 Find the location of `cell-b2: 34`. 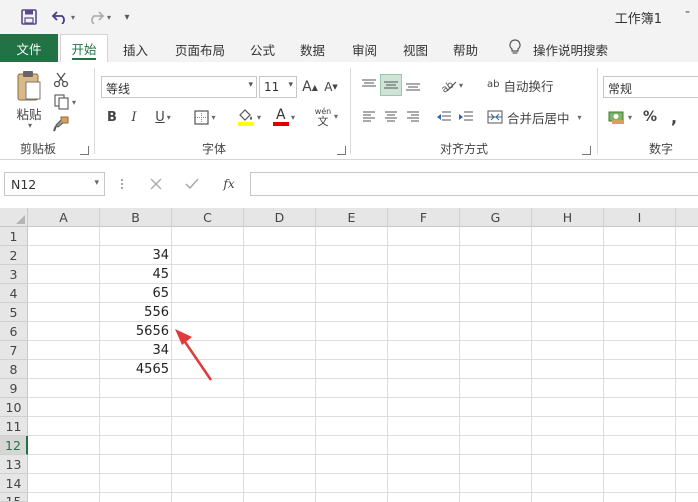

cell-b2: 34 is located at coordinates (136, 255).